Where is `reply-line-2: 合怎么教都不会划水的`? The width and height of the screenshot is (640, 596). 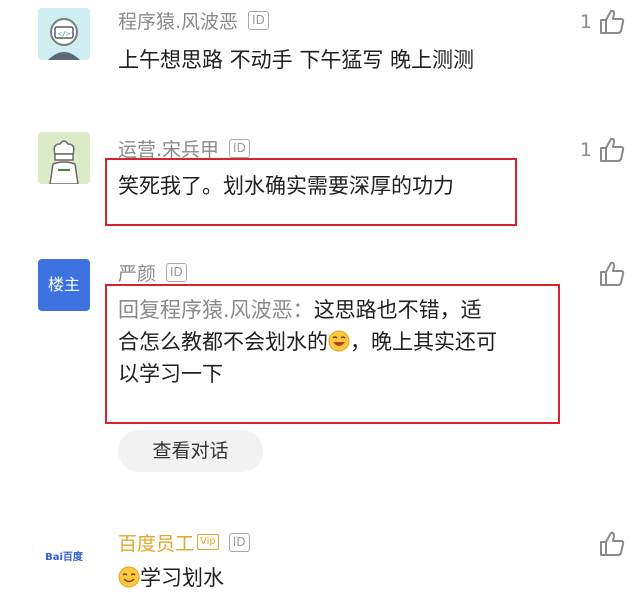
reply-line-2: 合怎么教都不会划水的 is located at coordinates (223, 342).